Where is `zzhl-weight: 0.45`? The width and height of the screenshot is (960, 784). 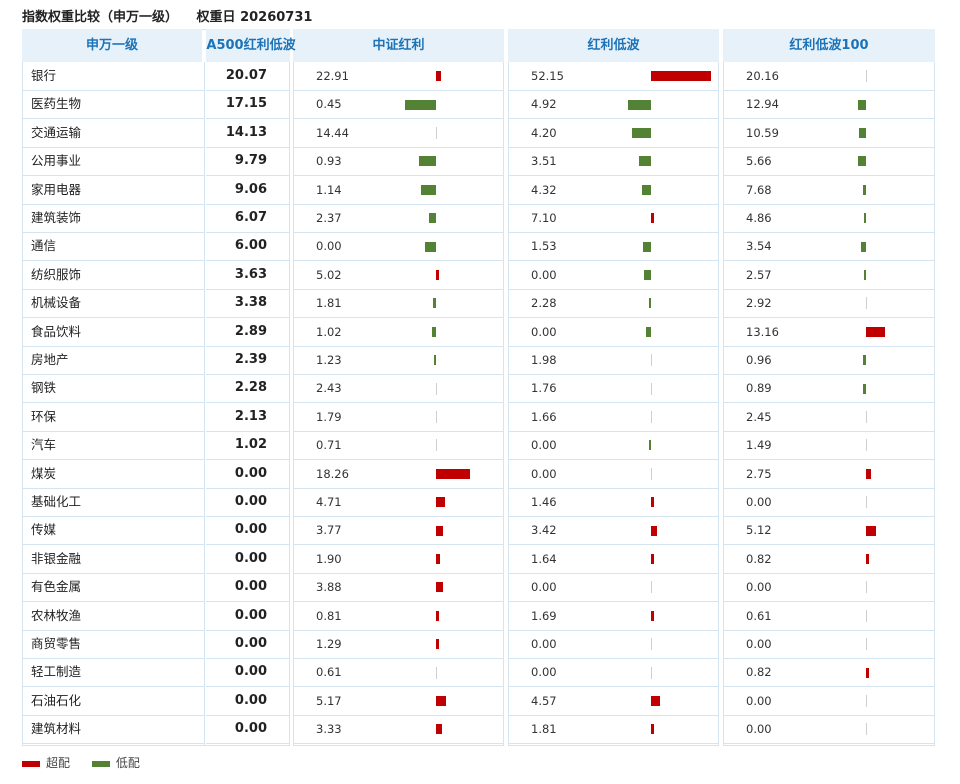 zzhl-weight: 0.45 is located at coordinates (329, 104).